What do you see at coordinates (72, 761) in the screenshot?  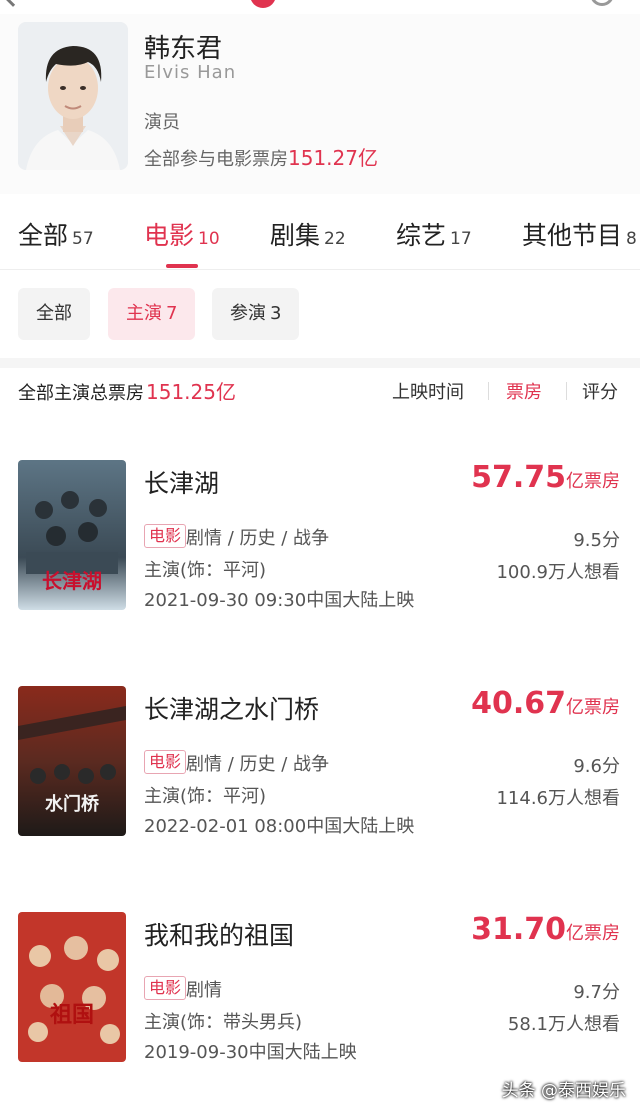 I see `movie-poster: 水门桥` at bounding box center [72, 761].